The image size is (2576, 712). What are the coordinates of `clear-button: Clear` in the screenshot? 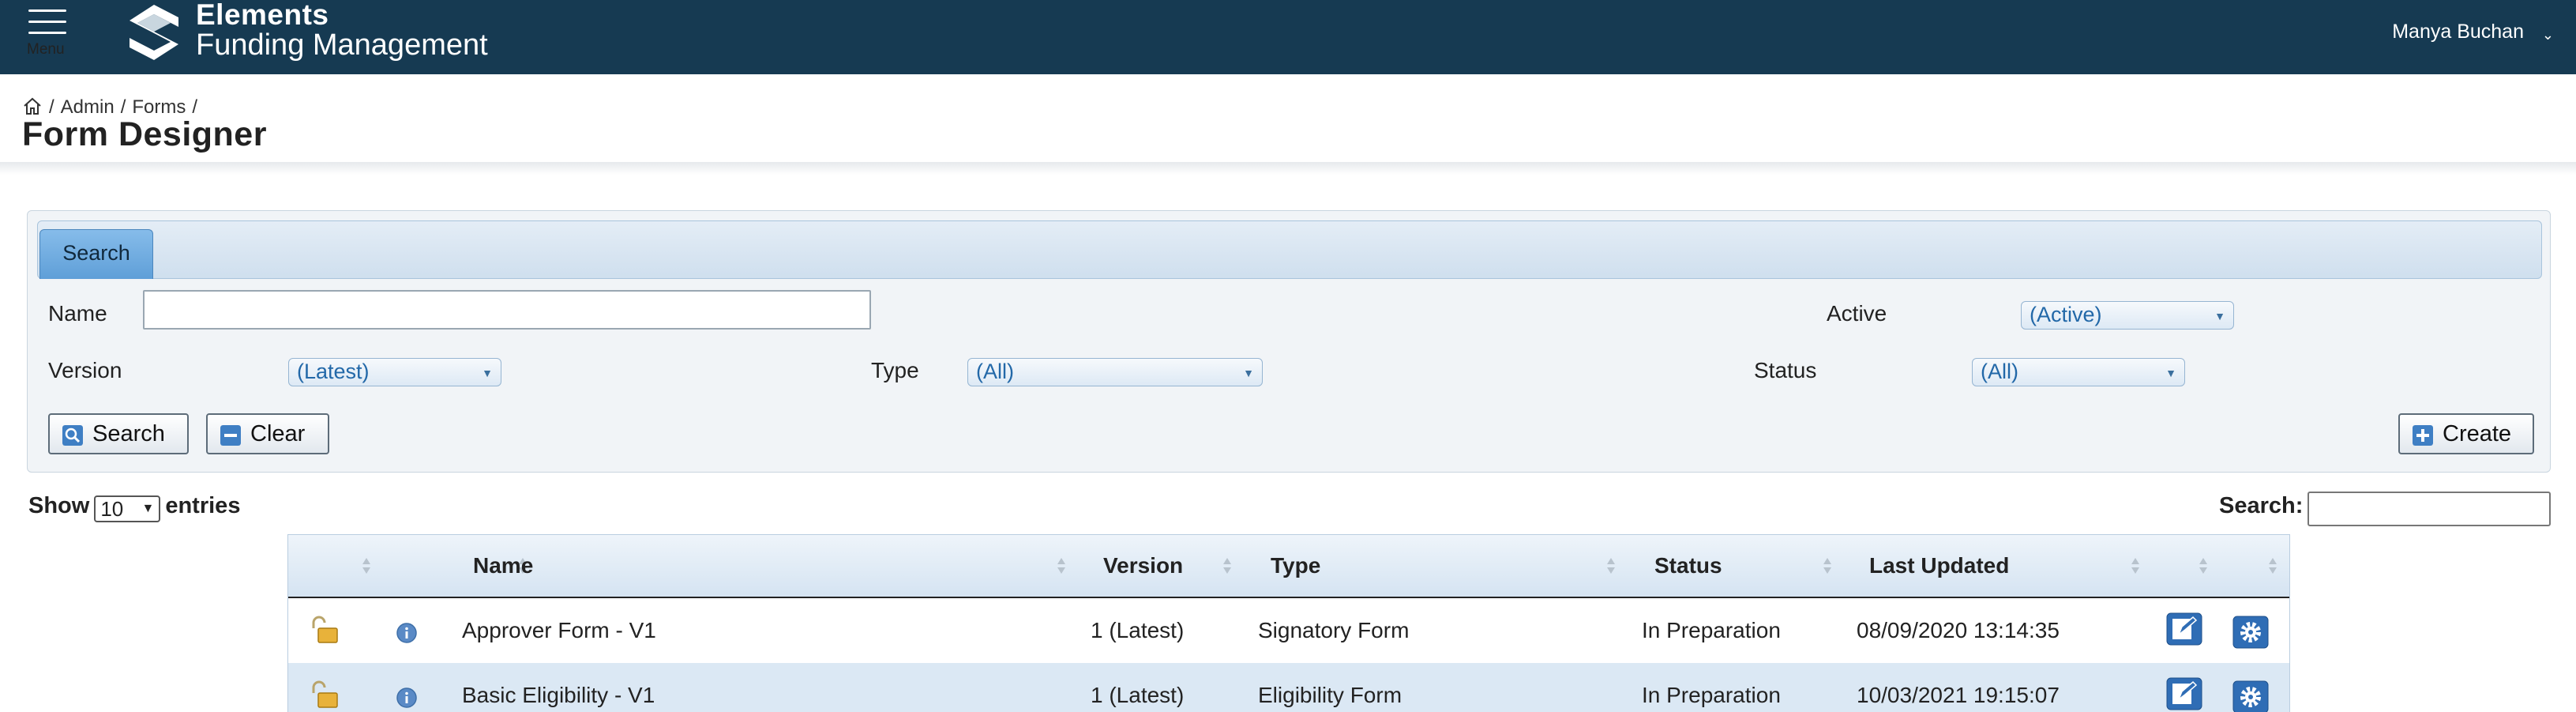 It's located at (267, 433).